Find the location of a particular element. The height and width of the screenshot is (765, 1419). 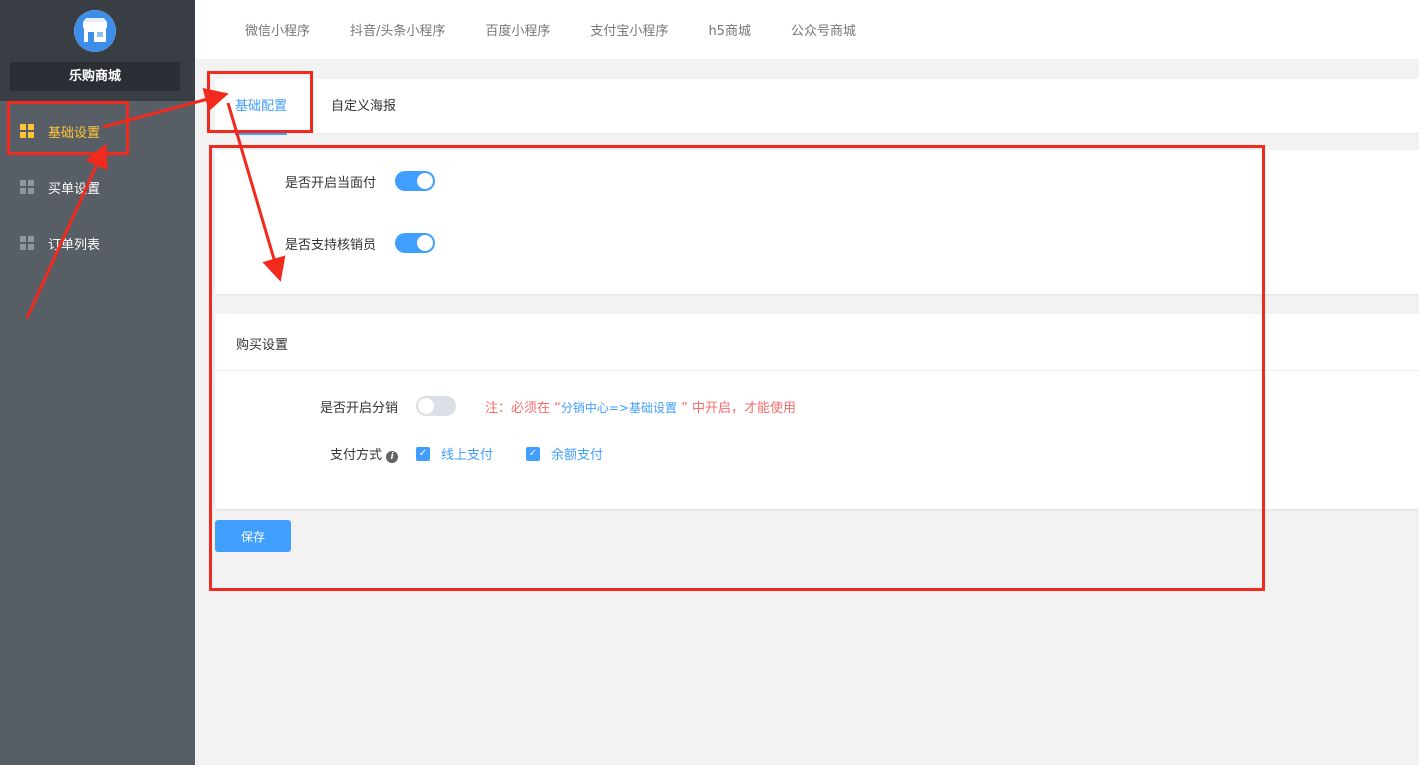

note-prefix: 注：必须在 “ is located at coordinates (523, 408).